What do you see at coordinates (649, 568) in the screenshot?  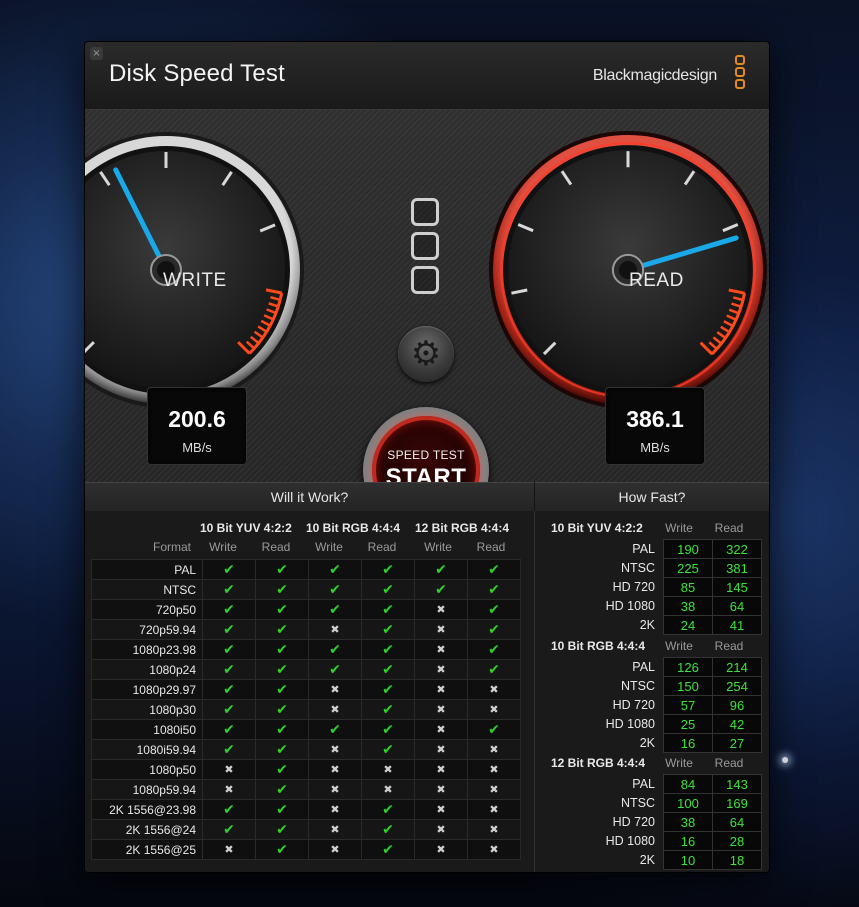 I see `table-row: NTSC 225 381` at bounding box center [649, 568].